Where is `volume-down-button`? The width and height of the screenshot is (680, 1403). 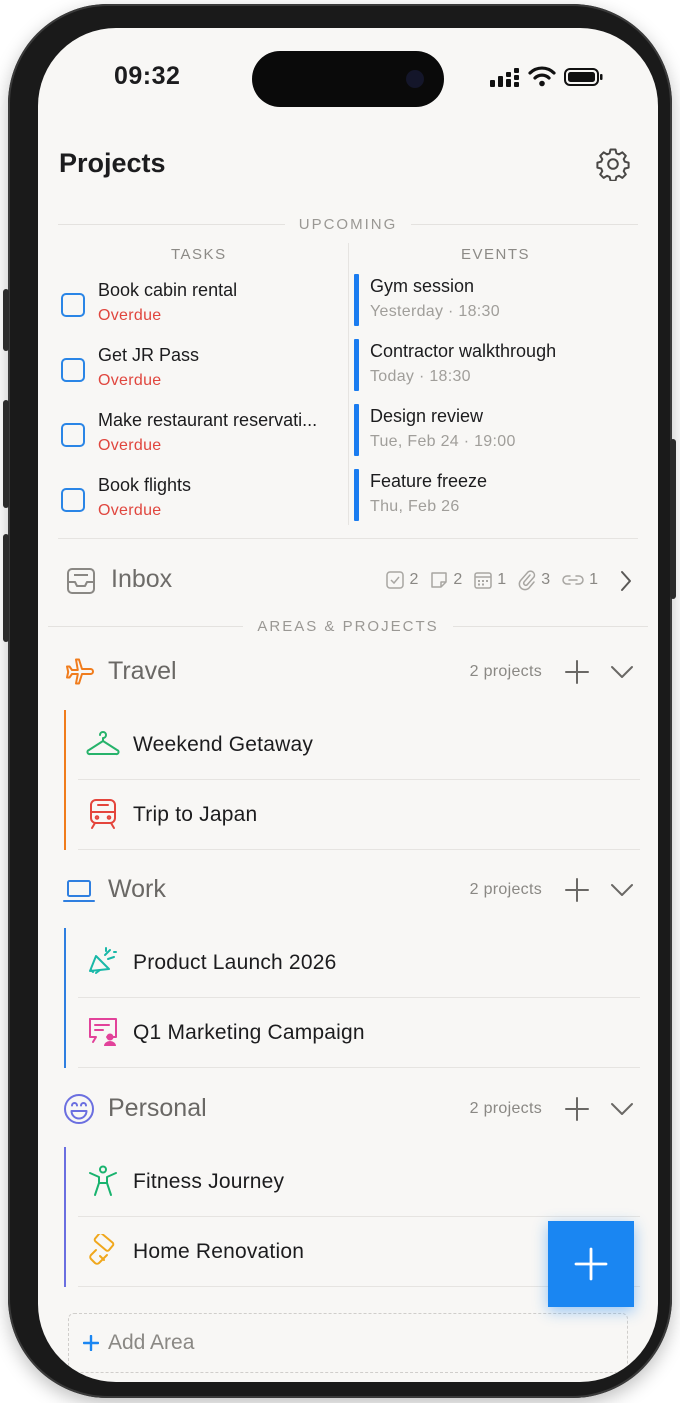 volume-down-button is located at coordinates (6, 588).